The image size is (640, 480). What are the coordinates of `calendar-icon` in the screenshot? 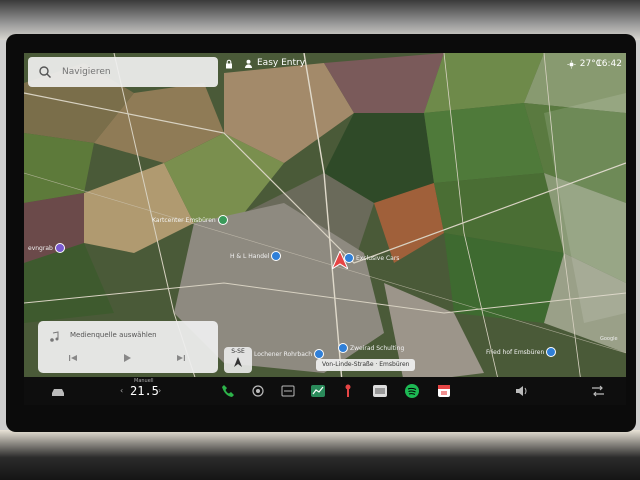 It's located at (444, 391).